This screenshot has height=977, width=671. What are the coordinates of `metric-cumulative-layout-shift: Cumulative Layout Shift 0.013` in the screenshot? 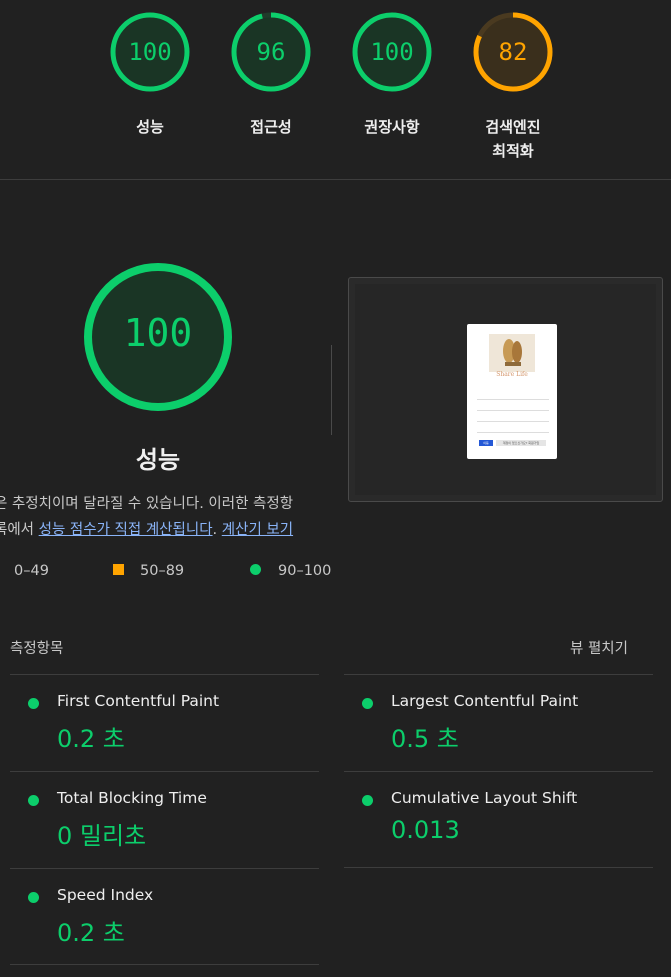 It's located at (498, 819).